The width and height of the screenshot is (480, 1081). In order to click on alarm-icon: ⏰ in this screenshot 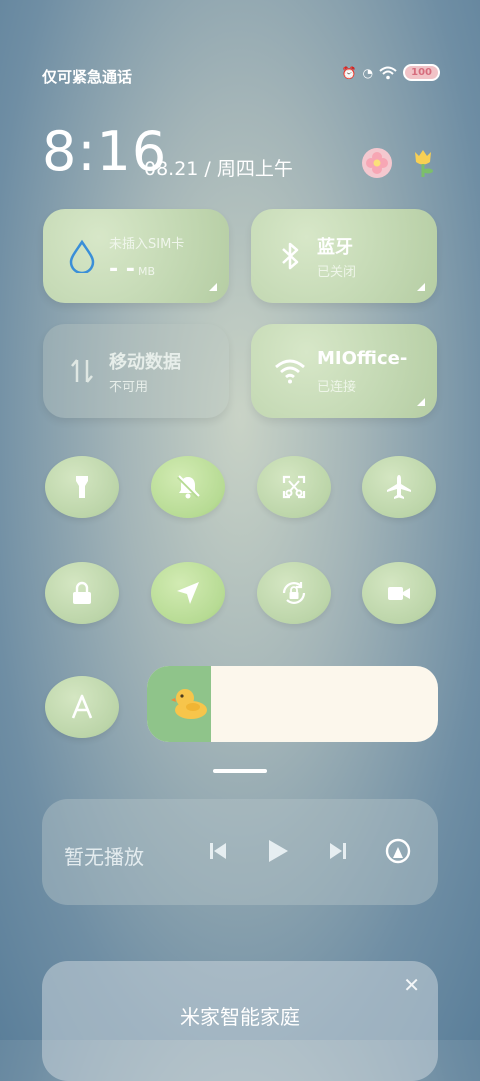, I will do `click(349, 72)`.